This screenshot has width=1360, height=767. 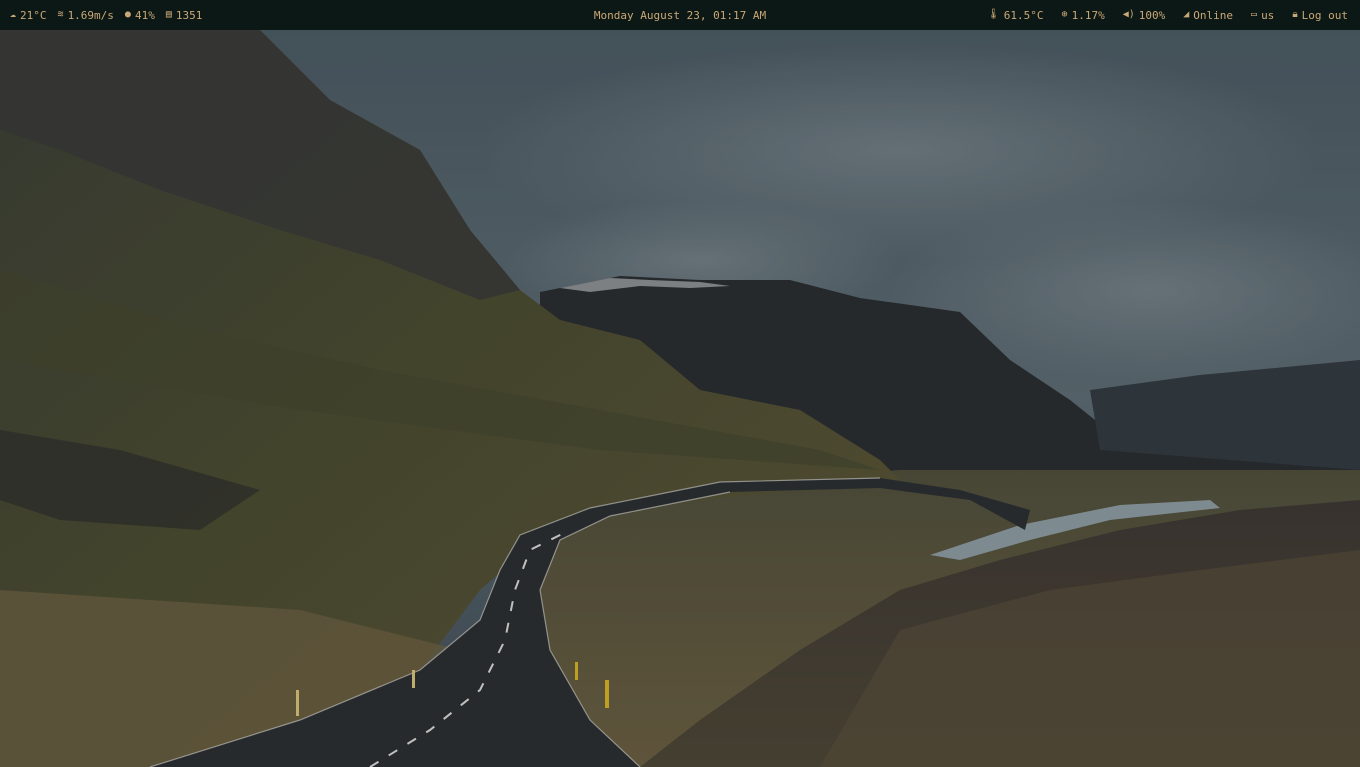 I want to click on wind-icon: ≋, so click(x=60, y=14).